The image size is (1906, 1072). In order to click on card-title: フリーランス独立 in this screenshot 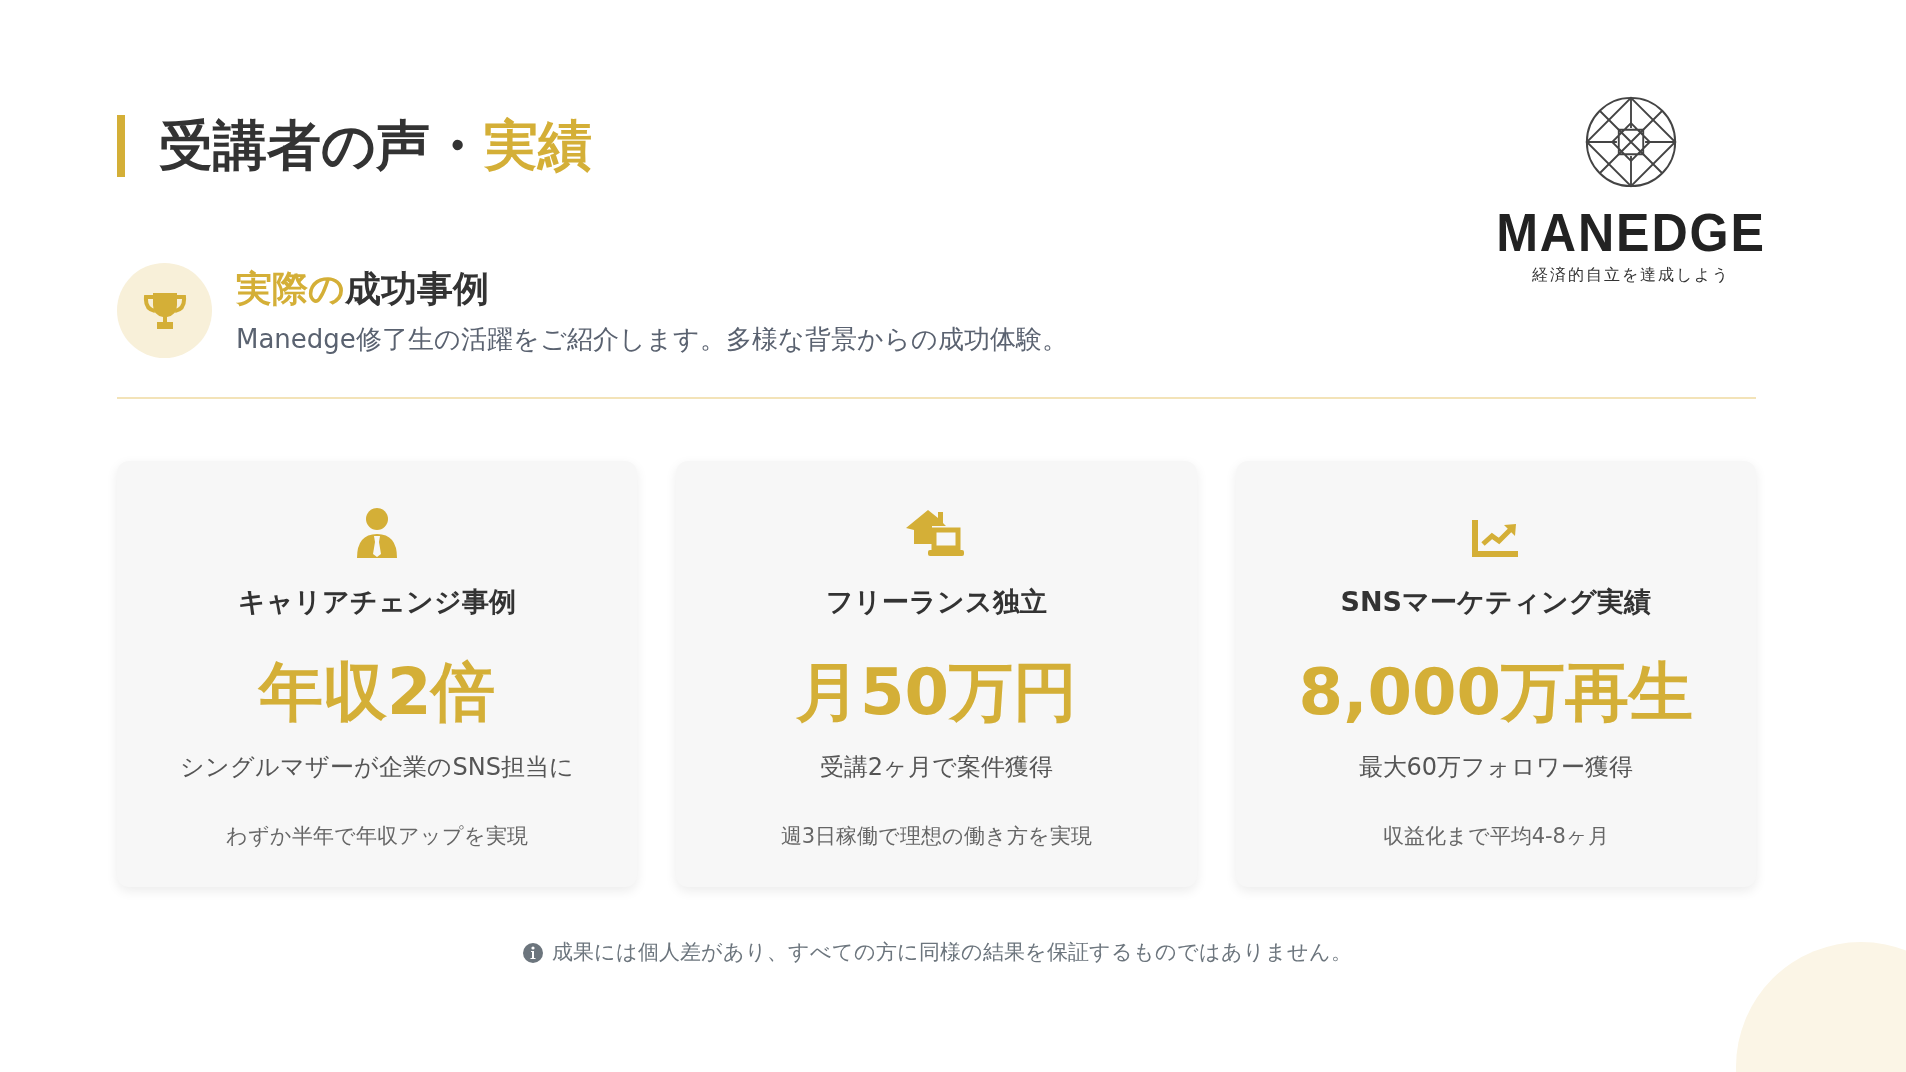, I will do `click(936, 602)`.